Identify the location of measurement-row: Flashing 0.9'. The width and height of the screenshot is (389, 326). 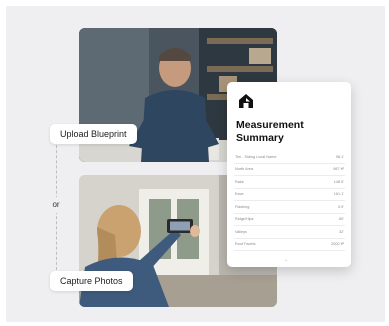
(289, 207).